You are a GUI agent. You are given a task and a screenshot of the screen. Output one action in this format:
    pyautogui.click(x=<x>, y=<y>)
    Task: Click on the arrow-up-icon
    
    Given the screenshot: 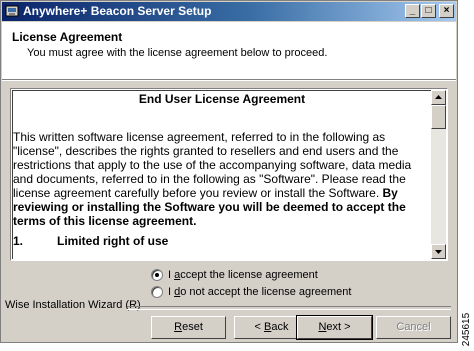 What is the action you would take?
    pyautogui.click(x=438, y=97)
    